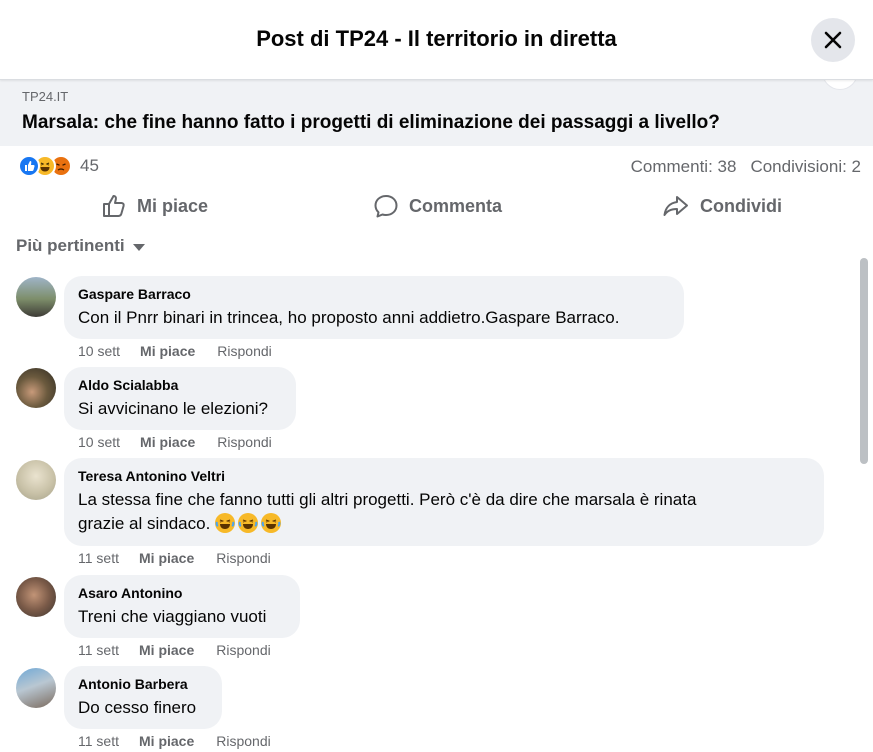 This screenshot has width=873, height=752. What do you see at coordinates (173, 205) in the screenshot?
I see `like-label: Mi piace` at bounding box center [173, 205].